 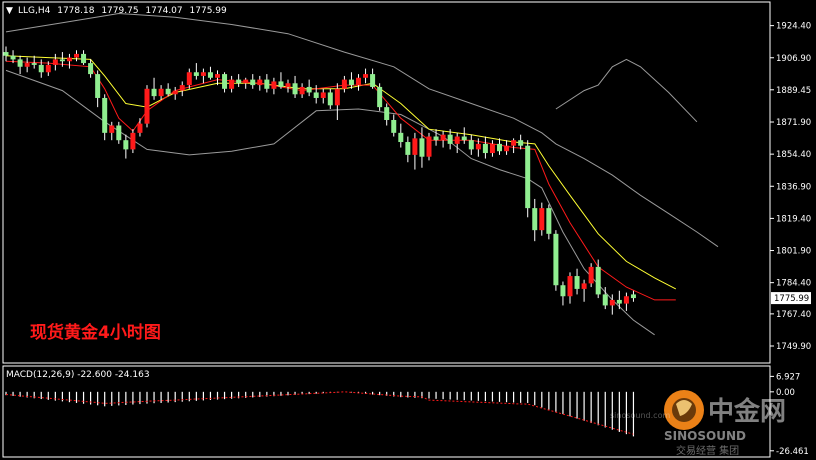 What do you see at coordinates (705, 436) in the screenshot?
I see `watermark-latin: SINOSOUND` at bounding box center [705, 436].